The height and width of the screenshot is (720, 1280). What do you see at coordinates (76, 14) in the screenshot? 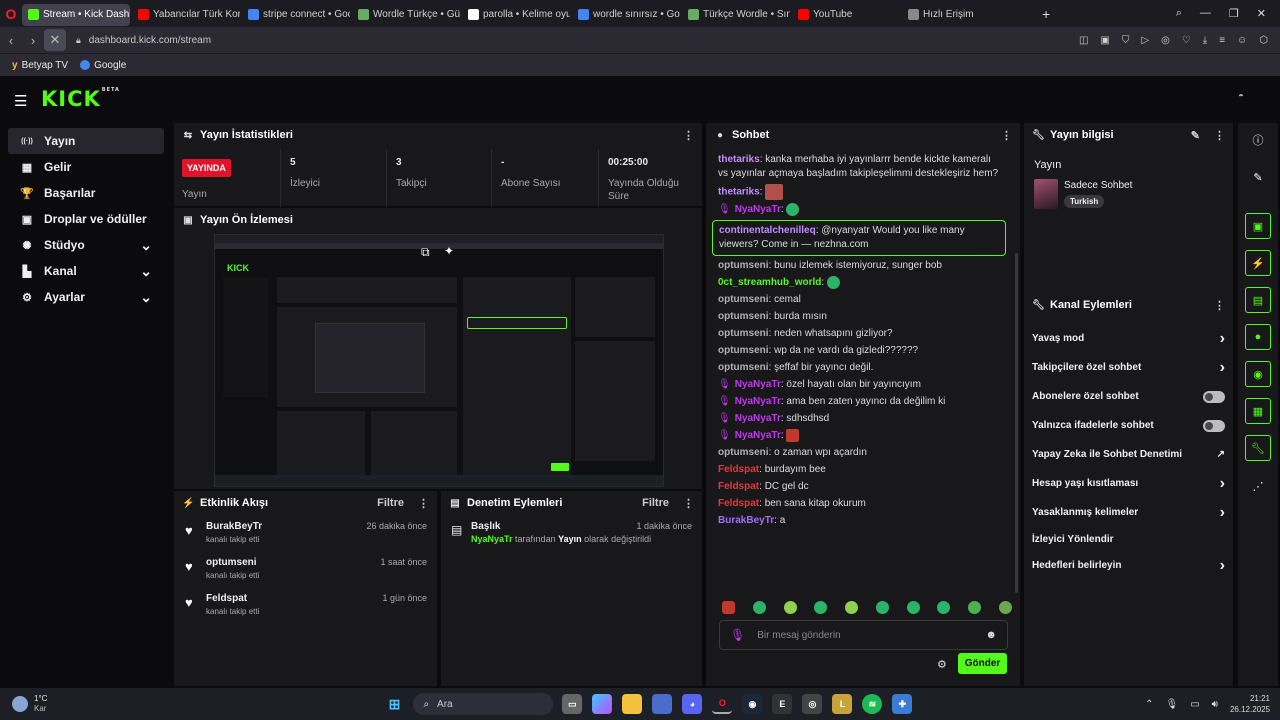
I see `browser-tab: Stream • Kick Dashbo` at bounding box center [76, 14].